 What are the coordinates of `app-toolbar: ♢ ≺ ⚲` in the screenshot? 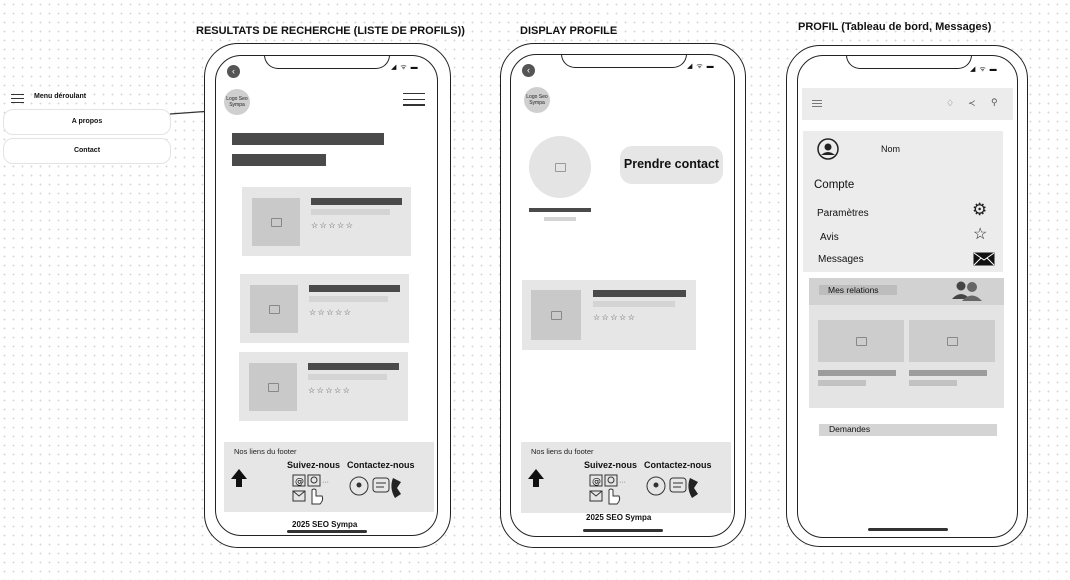 It's located at (907, 104).